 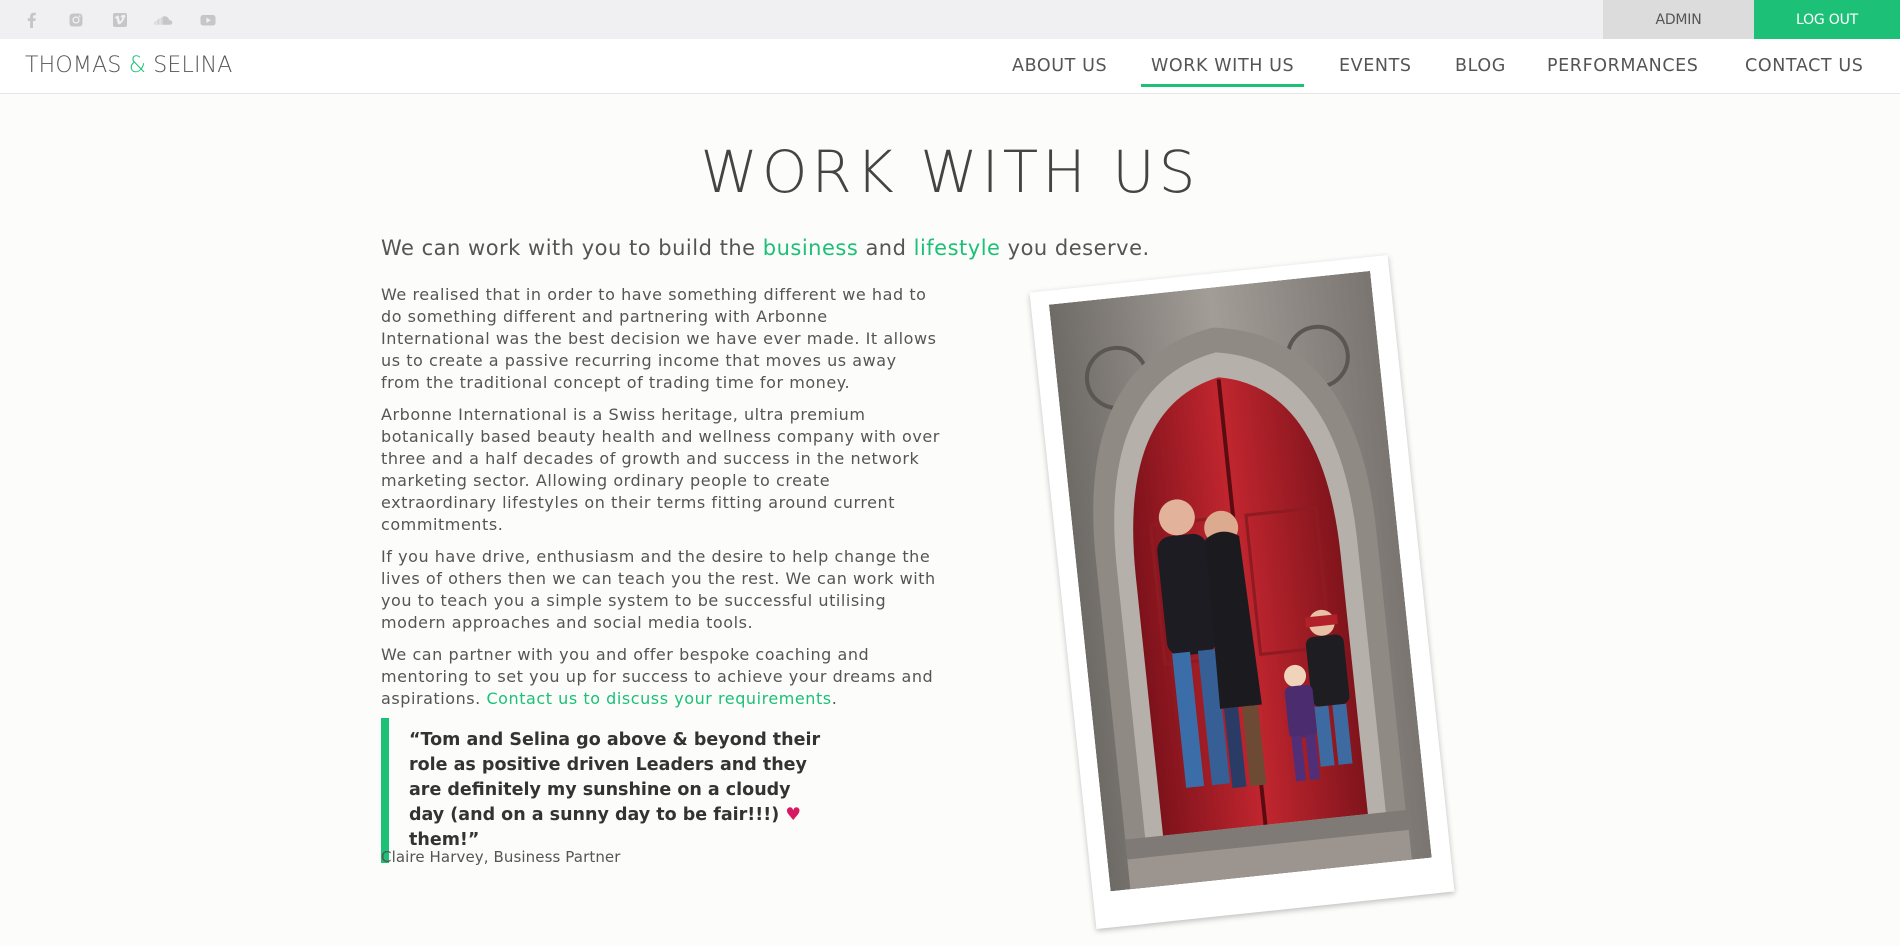 I want to click on nav-performances: PERFORMANCES, so click(x=1623, y=66).